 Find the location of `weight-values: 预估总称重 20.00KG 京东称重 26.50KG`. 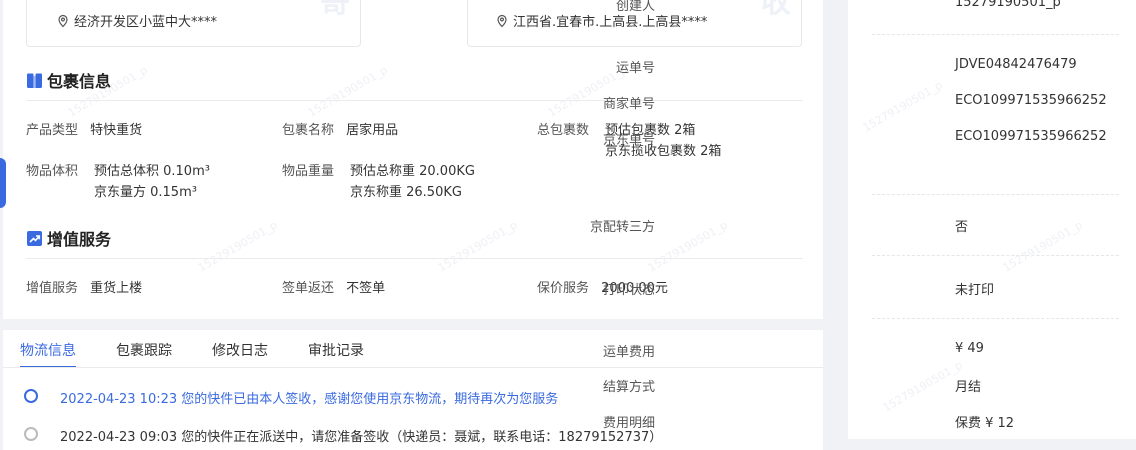

weight-values: 预估总称重 20.00KG 京东称重 26.50KG is located at coordinates (412, 182).